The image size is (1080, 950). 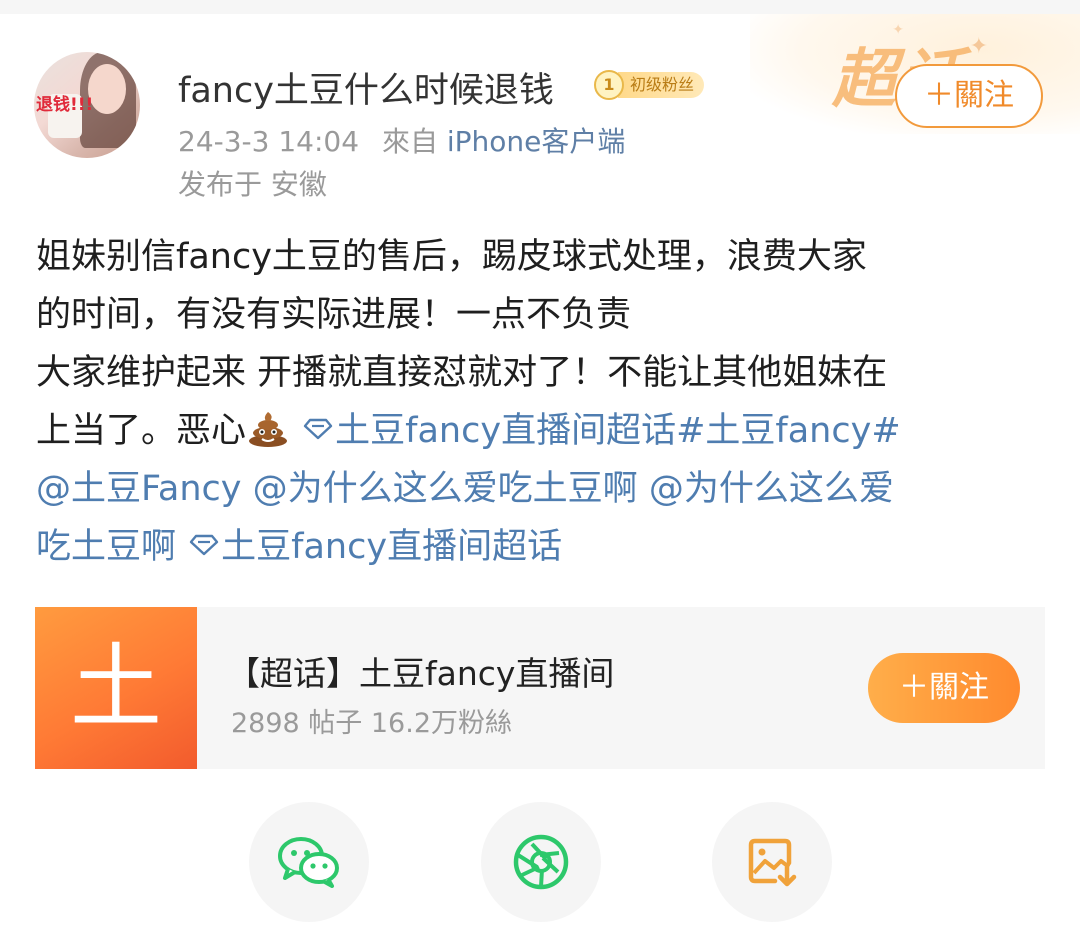 What do you see at coordinates (116, 688) in the screenshot?
I see `super-topic-thumbnail: 土` at bounding box center [116, 688].